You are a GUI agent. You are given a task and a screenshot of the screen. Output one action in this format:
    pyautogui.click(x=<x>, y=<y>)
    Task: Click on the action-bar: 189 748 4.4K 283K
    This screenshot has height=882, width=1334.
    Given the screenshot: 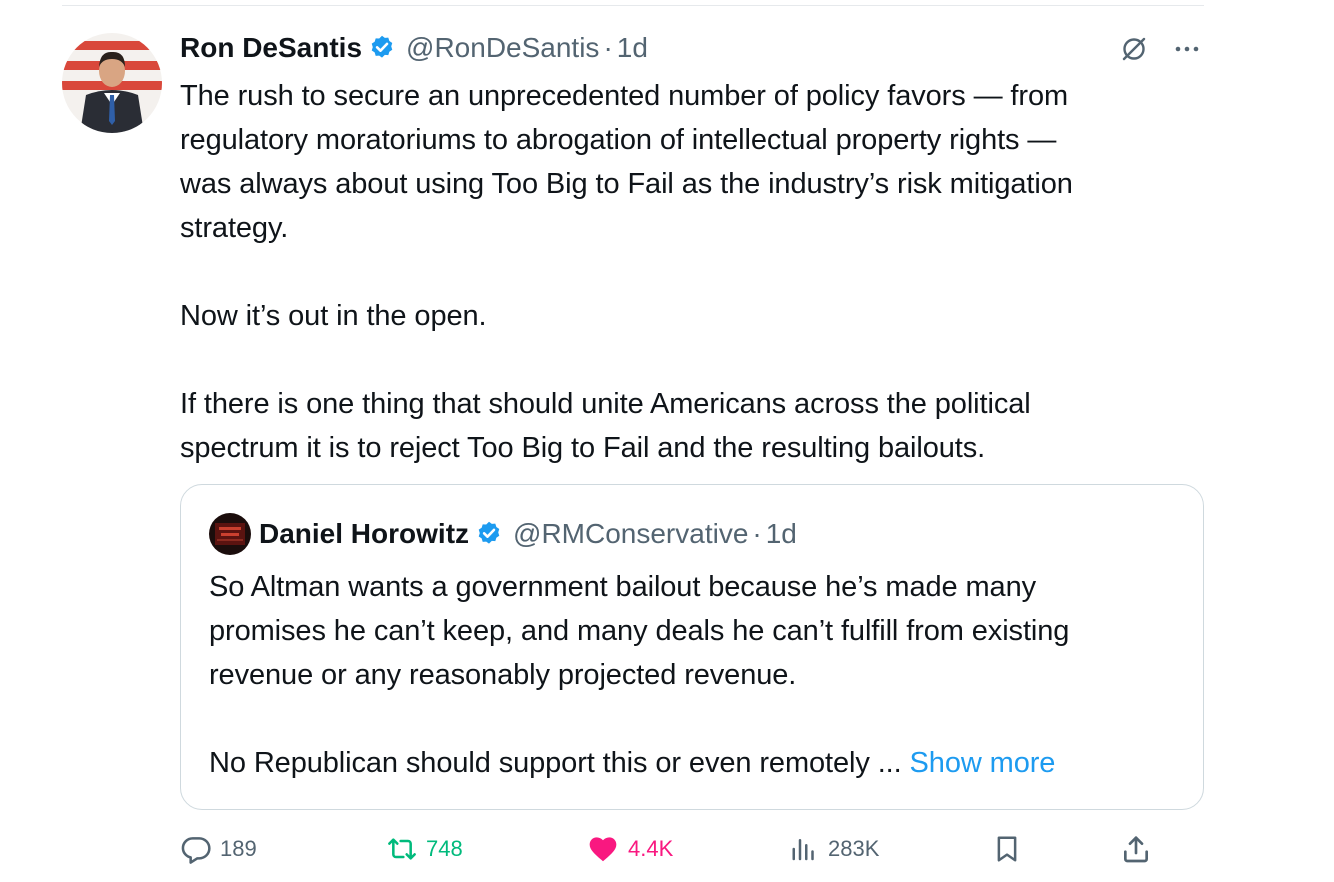 What is the action you would take?
    pyautogui.click(x=680, y=849)
    